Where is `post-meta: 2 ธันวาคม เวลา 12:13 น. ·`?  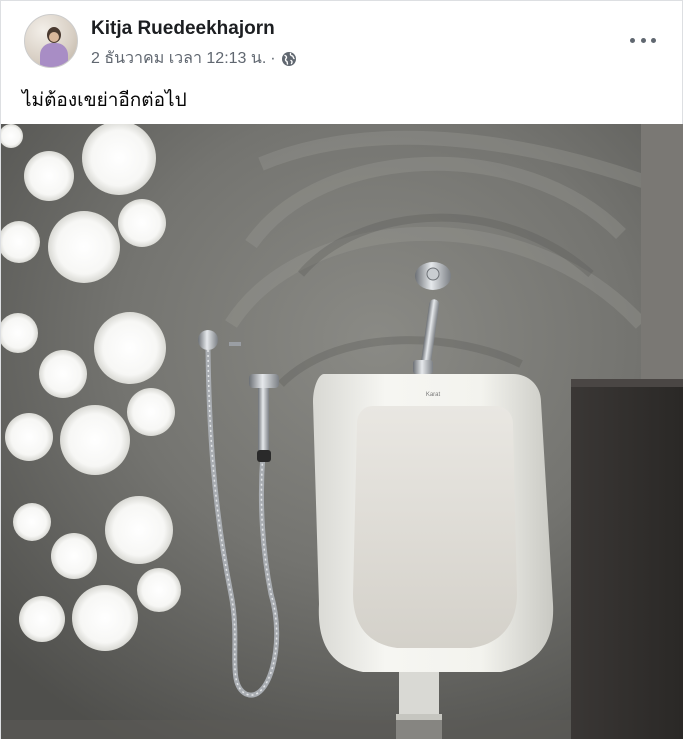 post-meta: 2 ธันวาคม เวลา 12:13 น. · is located at coordinates (194, 58).